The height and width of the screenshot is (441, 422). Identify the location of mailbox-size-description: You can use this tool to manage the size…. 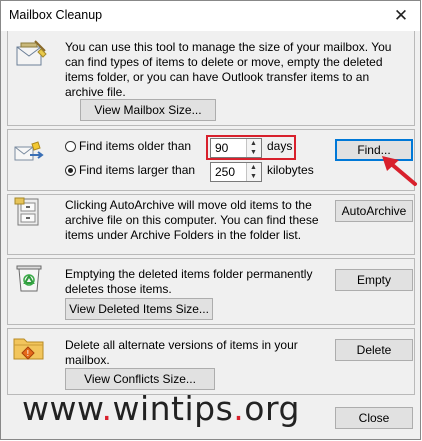
(228, 69).